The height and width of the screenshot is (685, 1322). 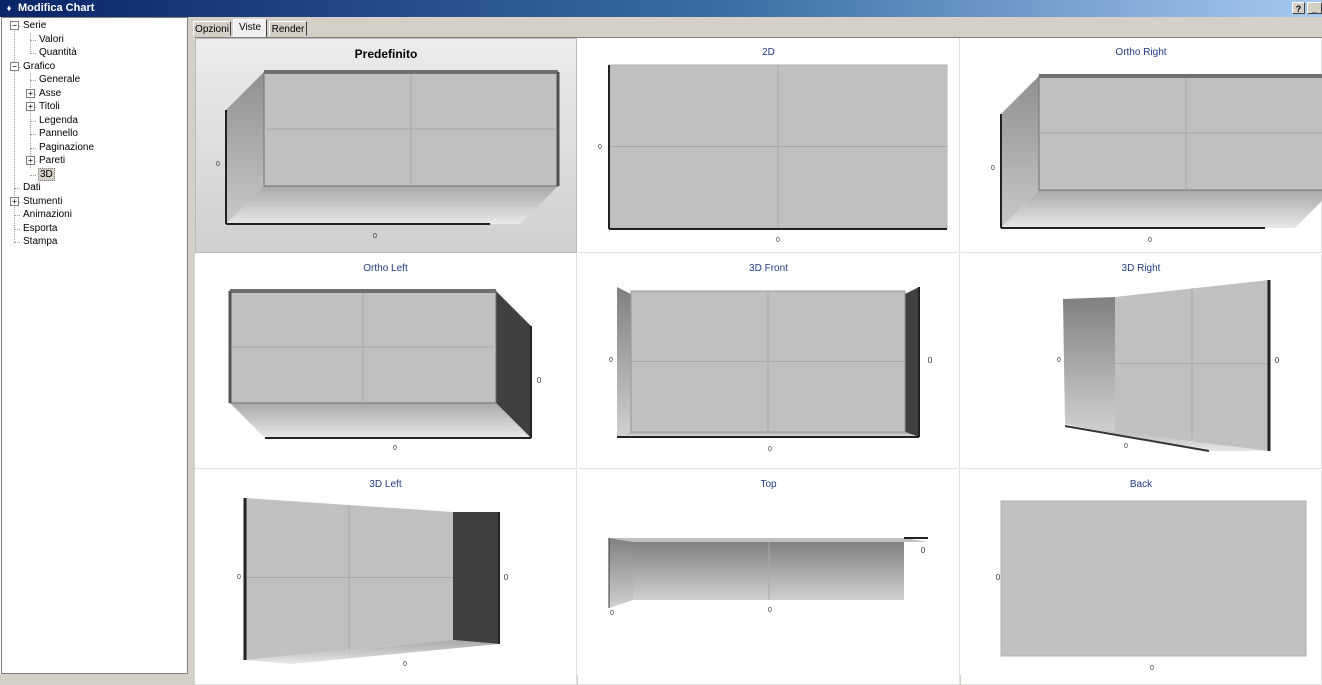 I want to click on view-option-3d-front: 0 0 0 3D Front, so click(x=769, y=361).